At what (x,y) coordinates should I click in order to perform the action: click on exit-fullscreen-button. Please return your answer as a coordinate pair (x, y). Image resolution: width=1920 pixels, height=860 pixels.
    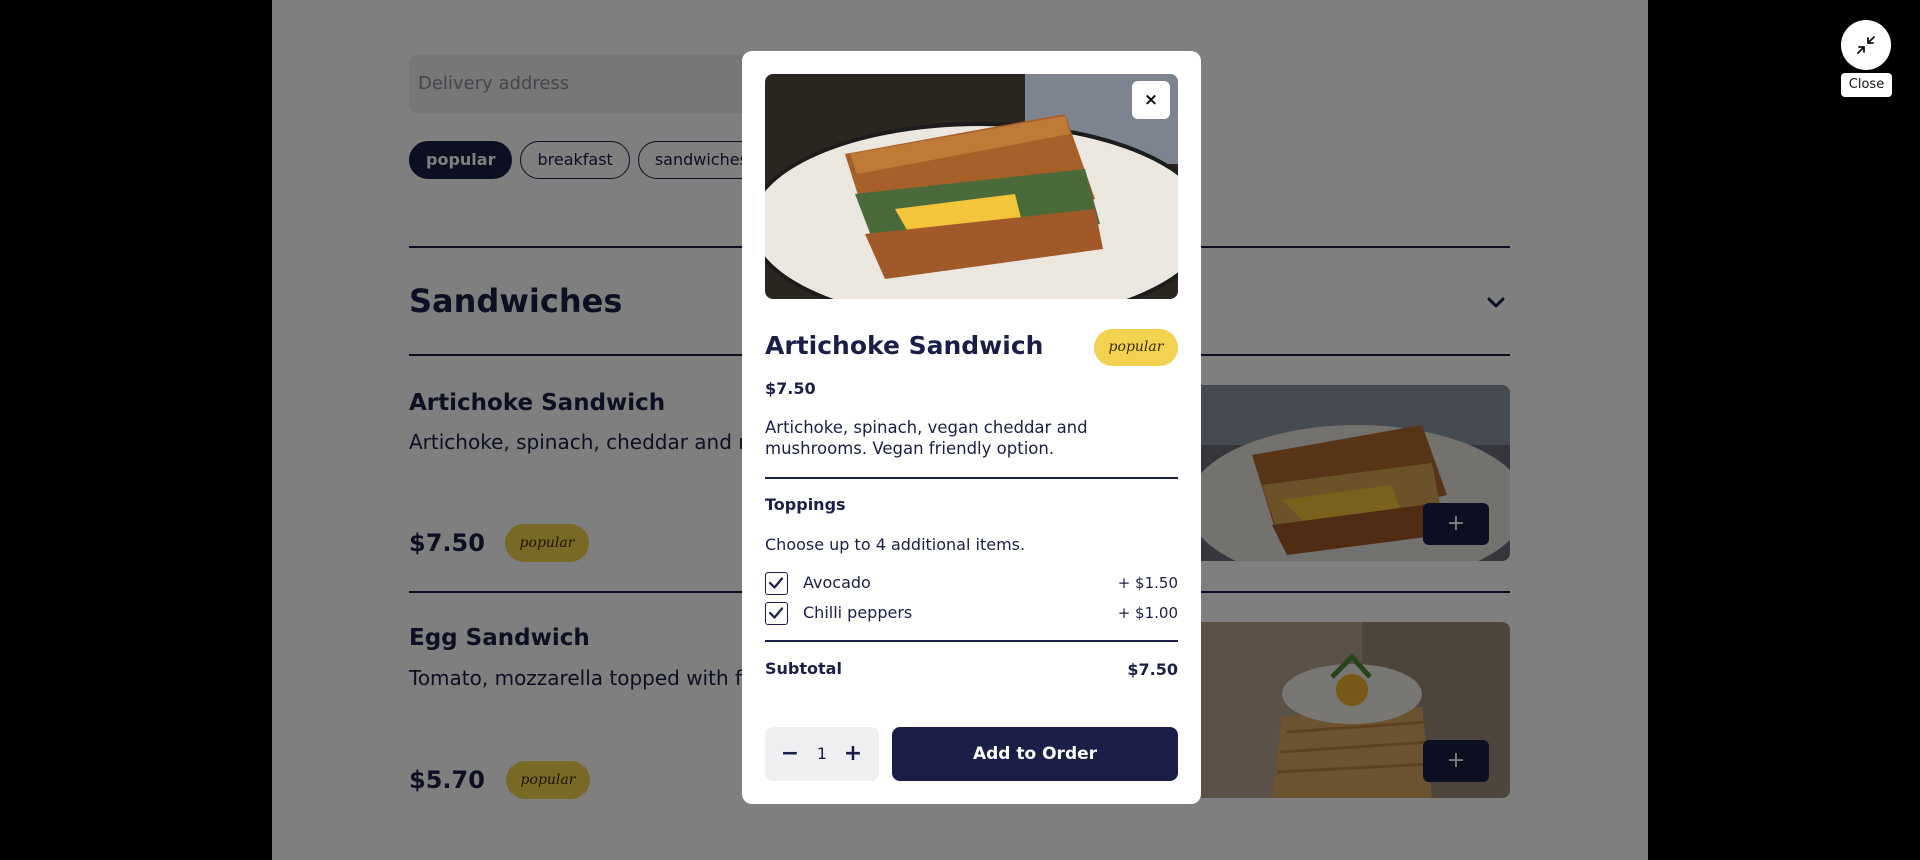
    Looking at the image, I should click on (1866, 45).